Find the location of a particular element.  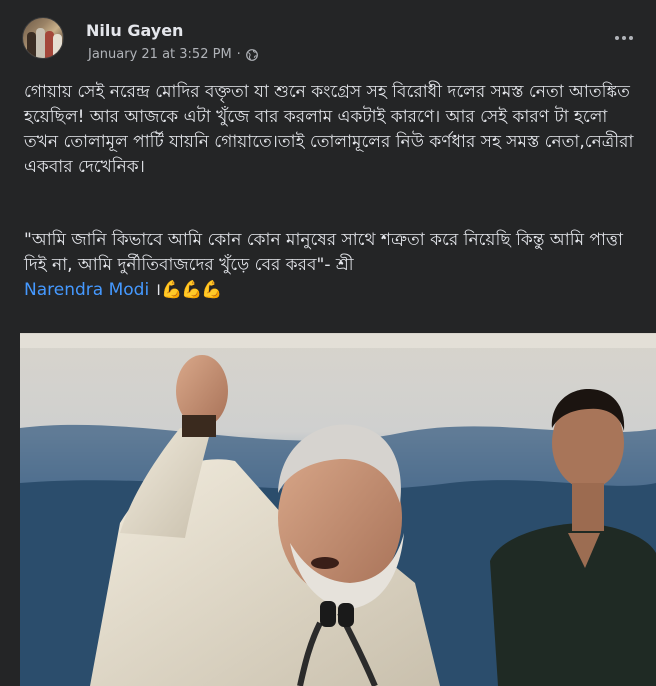

post-meta: January 21 at 3:52 PM · is located at coordinates (173, 54).